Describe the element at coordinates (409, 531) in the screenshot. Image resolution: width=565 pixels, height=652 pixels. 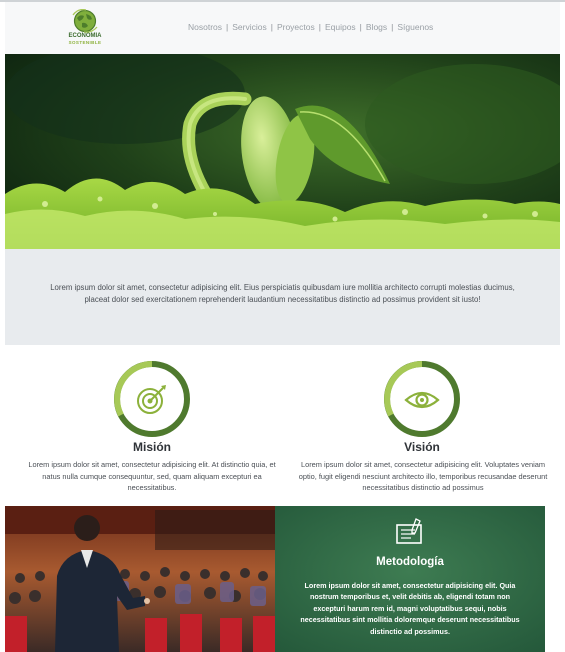
I see `chalkboard-icon` at that location.